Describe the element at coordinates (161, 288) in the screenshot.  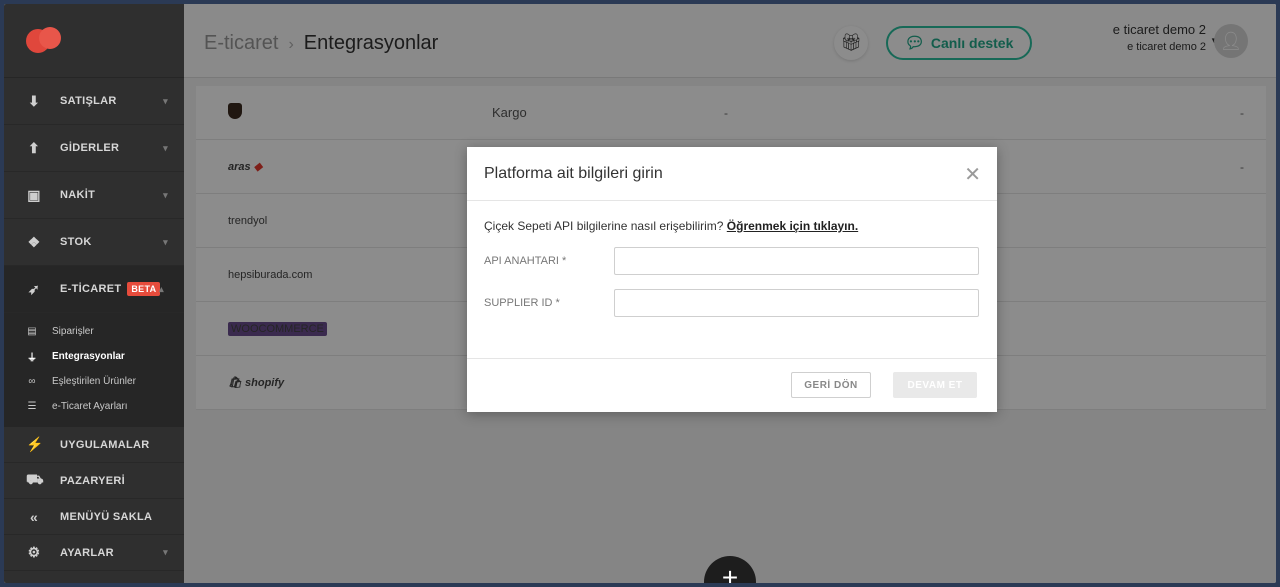
I see `chevron-up-icon: ▴` at that location.